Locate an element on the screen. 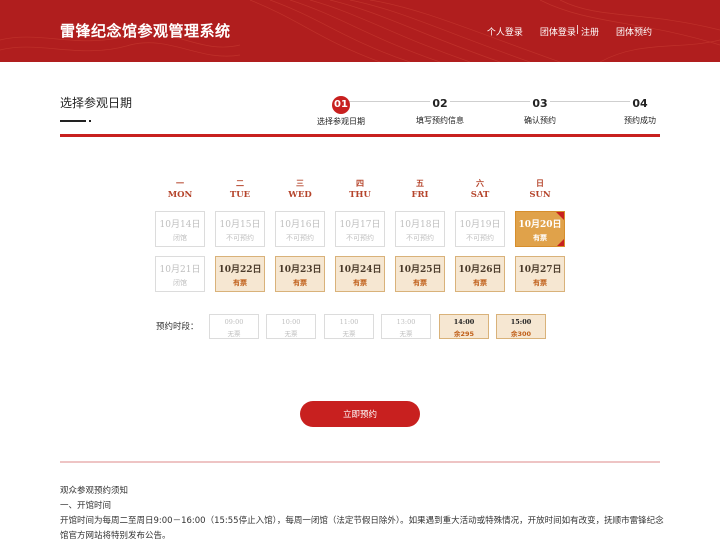  calendar-day-oct27: 10月27日 有票 is located at coordinates (540, 274).